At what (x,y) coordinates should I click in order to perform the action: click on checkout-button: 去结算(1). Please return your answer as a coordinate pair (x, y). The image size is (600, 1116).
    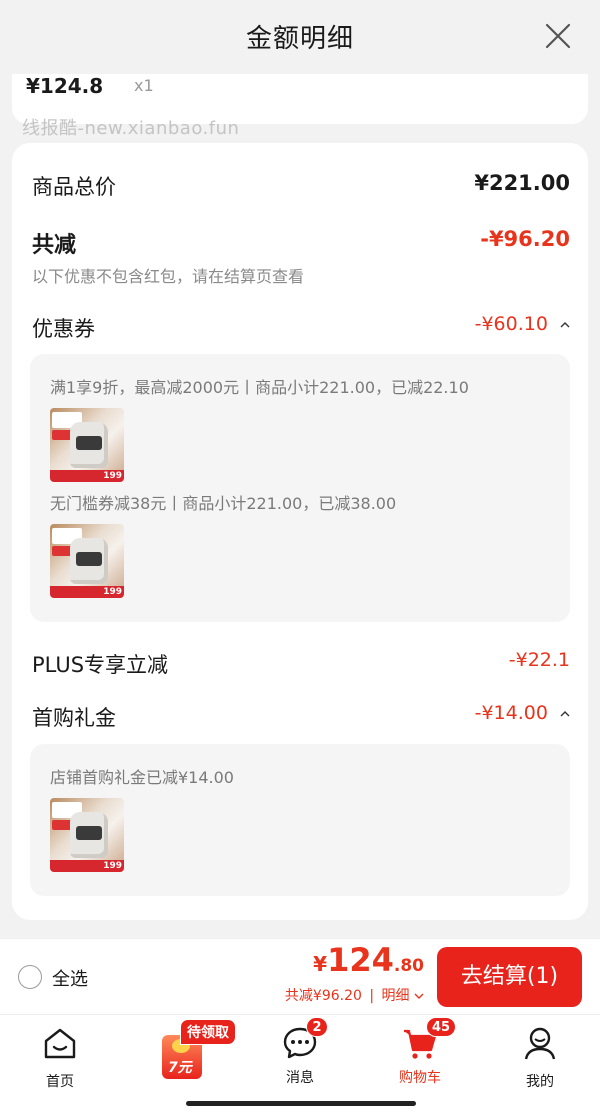
    Looking at the image, I should click on (509, 977).